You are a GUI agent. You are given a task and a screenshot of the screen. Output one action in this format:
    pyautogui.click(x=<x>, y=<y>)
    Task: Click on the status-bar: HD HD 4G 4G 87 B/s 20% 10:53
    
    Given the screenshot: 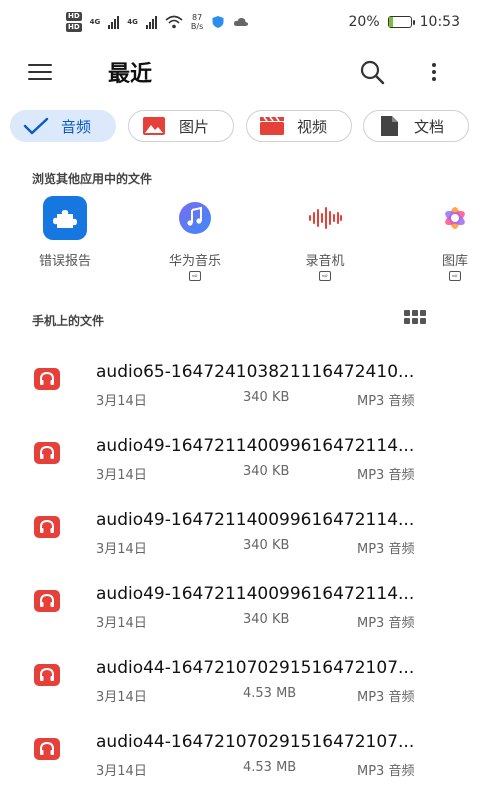 What is the action you would take?
    pyautogui.click(x=240, y=22)
    